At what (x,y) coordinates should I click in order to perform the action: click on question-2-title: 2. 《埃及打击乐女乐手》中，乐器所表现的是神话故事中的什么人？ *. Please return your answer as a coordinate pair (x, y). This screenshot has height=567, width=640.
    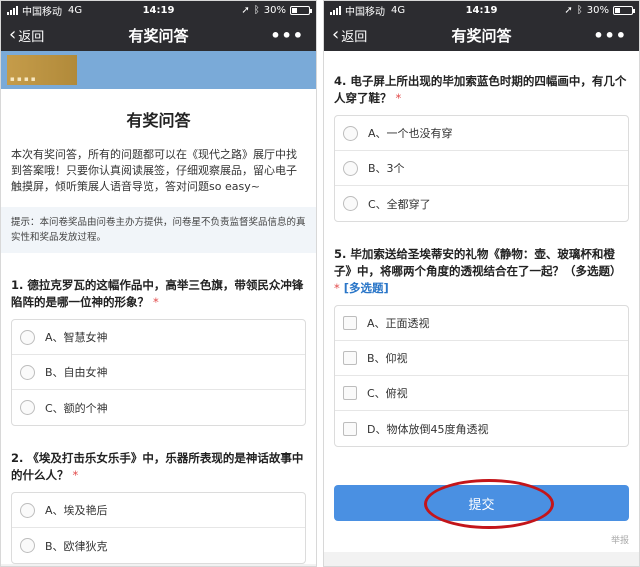
    Looking at the image, I should click on (158, 459).